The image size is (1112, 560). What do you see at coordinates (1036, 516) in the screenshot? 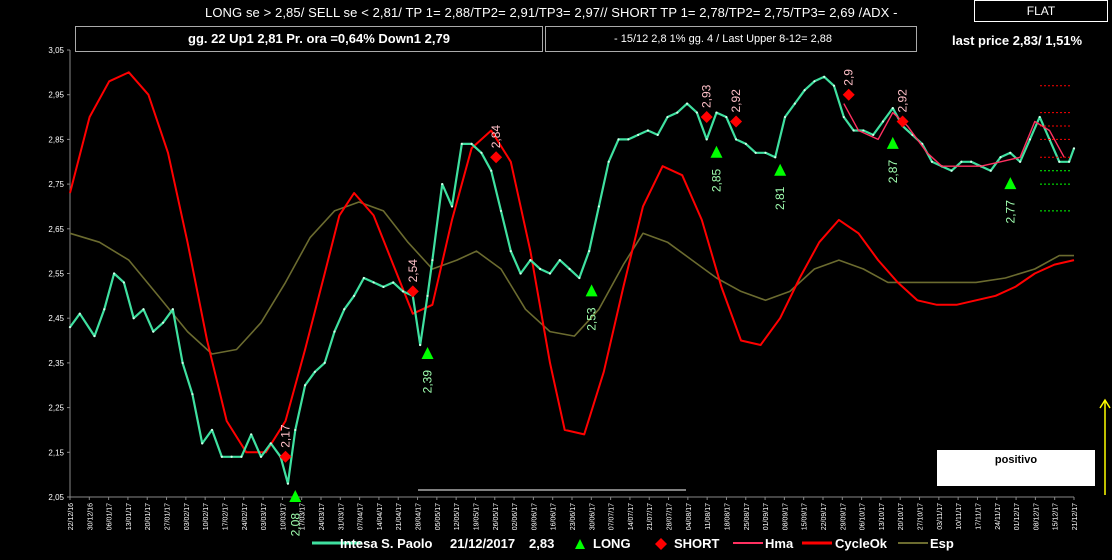
I see `x-tick-label: 08/12/17` at bounding box center [1036, 516].